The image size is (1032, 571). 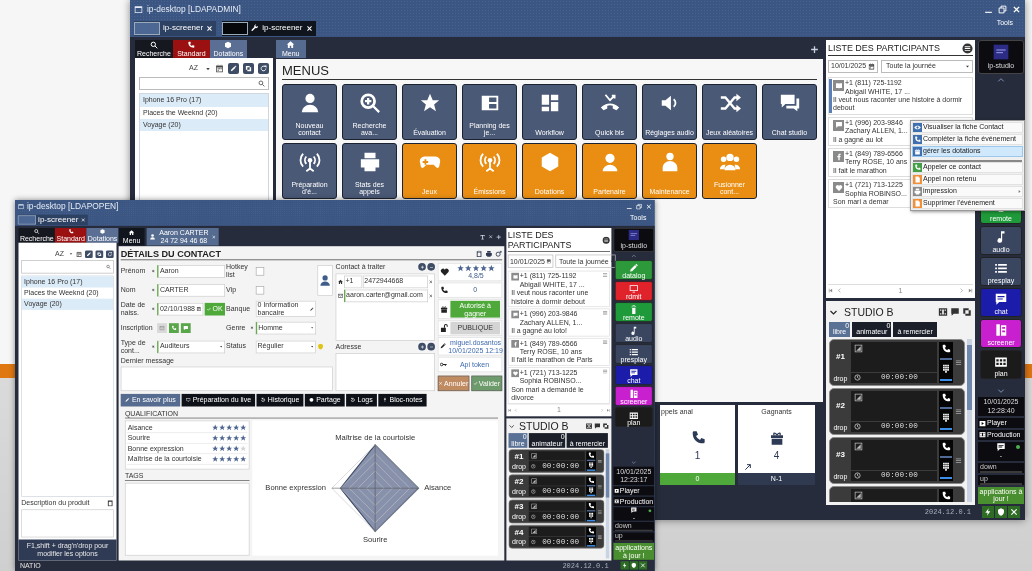 I want to click on section-title: DÉTAILS DU CONTACT, so click(x=170, y=254).